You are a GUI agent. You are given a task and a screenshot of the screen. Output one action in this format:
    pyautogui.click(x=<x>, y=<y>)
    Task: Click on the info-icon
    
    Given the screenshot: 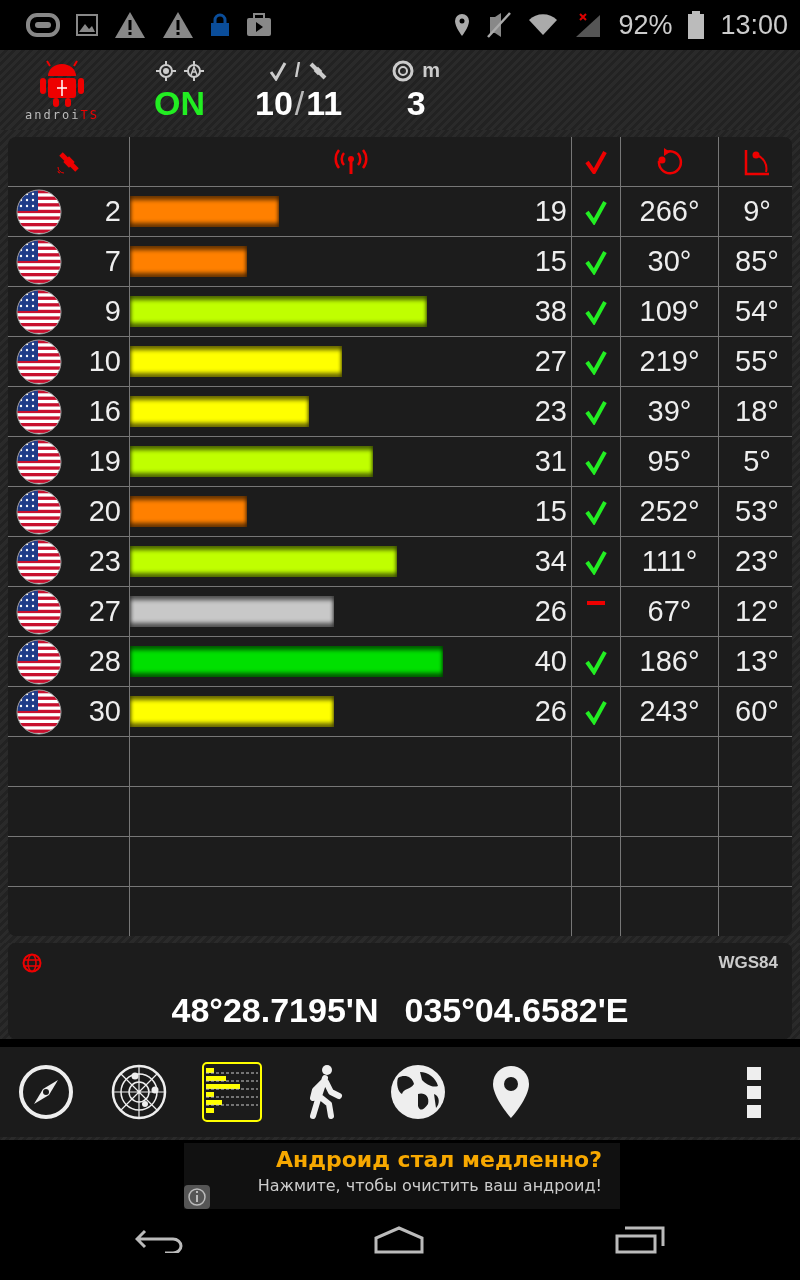 What is the action you would take?
    pyautogui.click(x=197, y=1197)
    